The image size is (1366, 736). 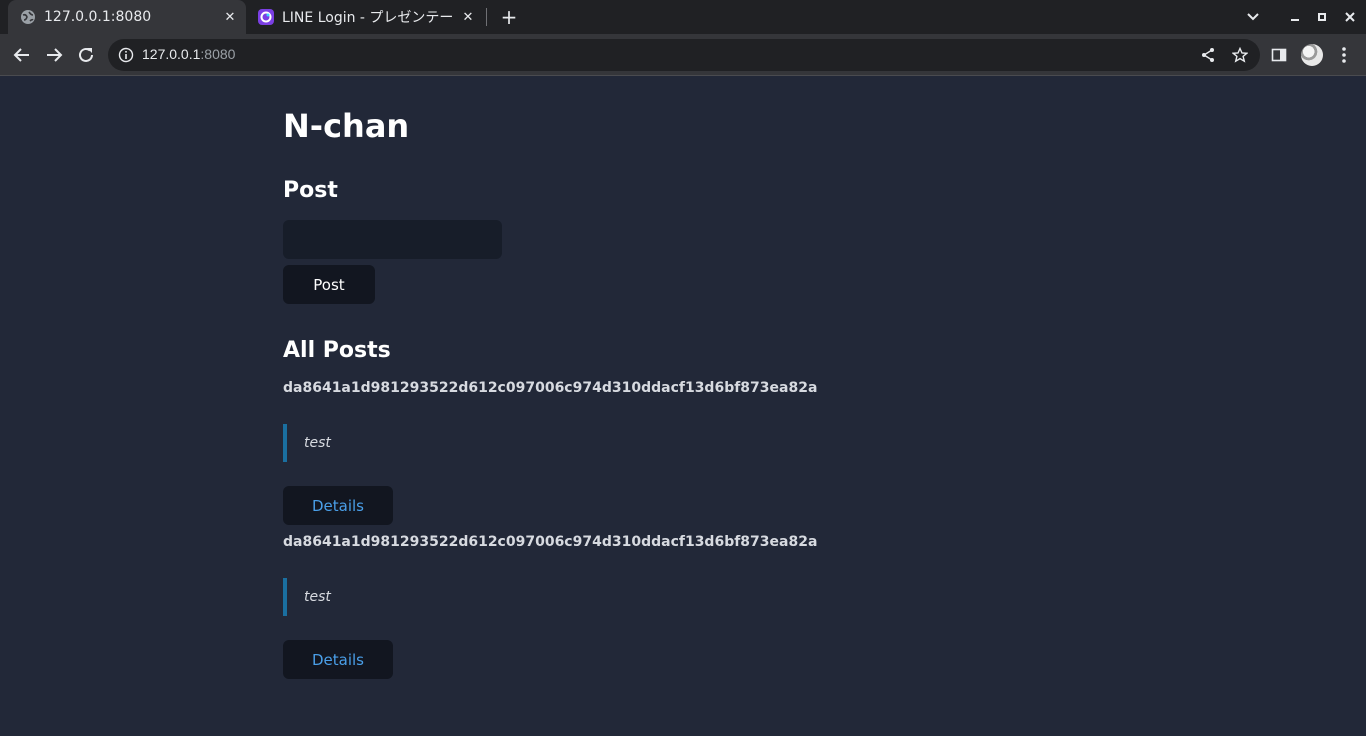 I want to click on globe-icon, so click(x=28, y=17).